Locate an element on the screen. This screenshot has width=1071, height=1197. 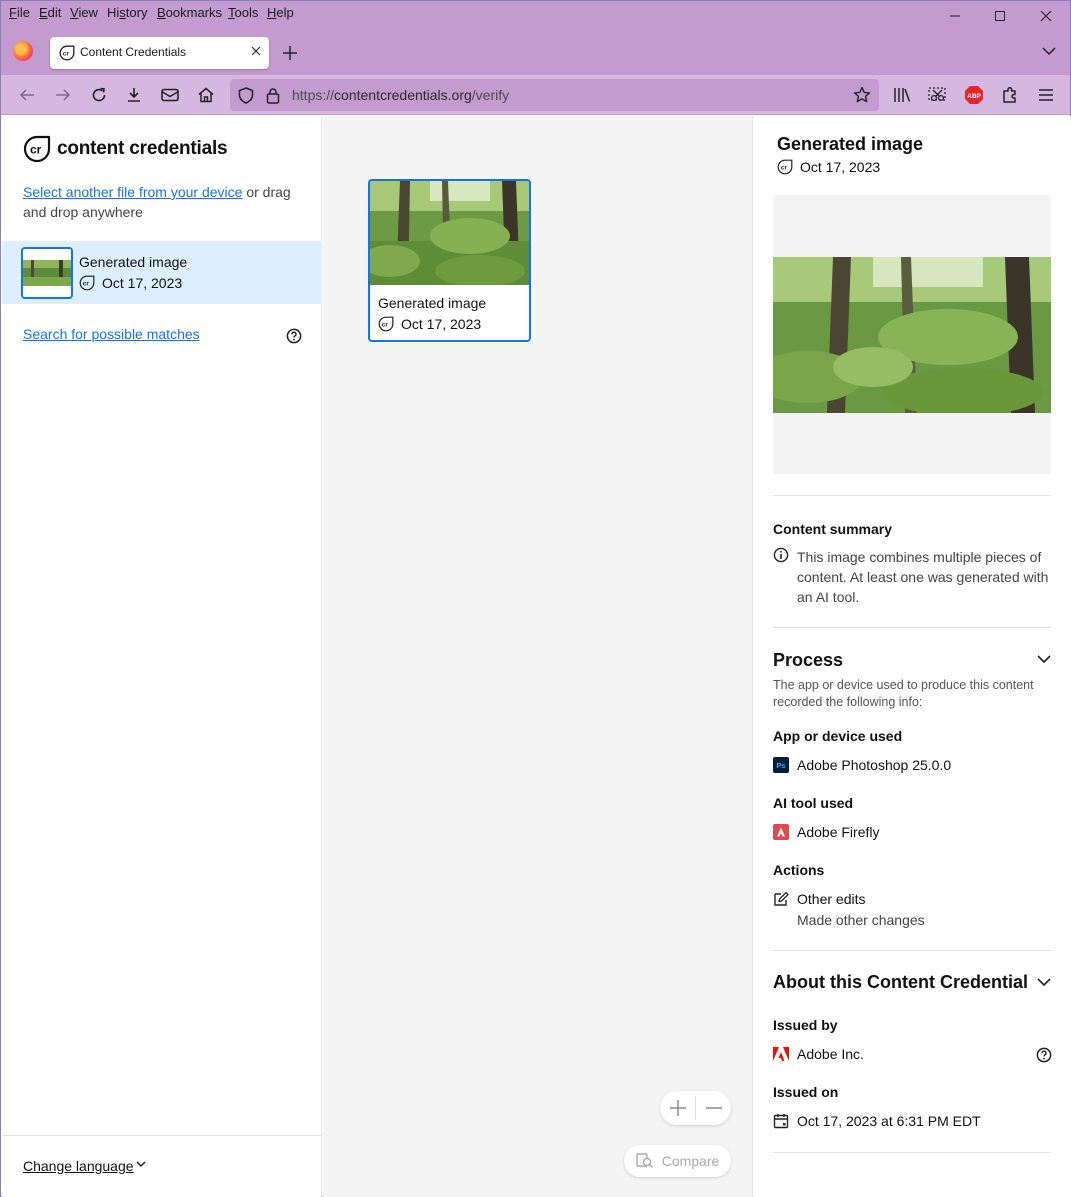
card-date-text: Oct 17, 2023 is located at coordinates (441, 324).